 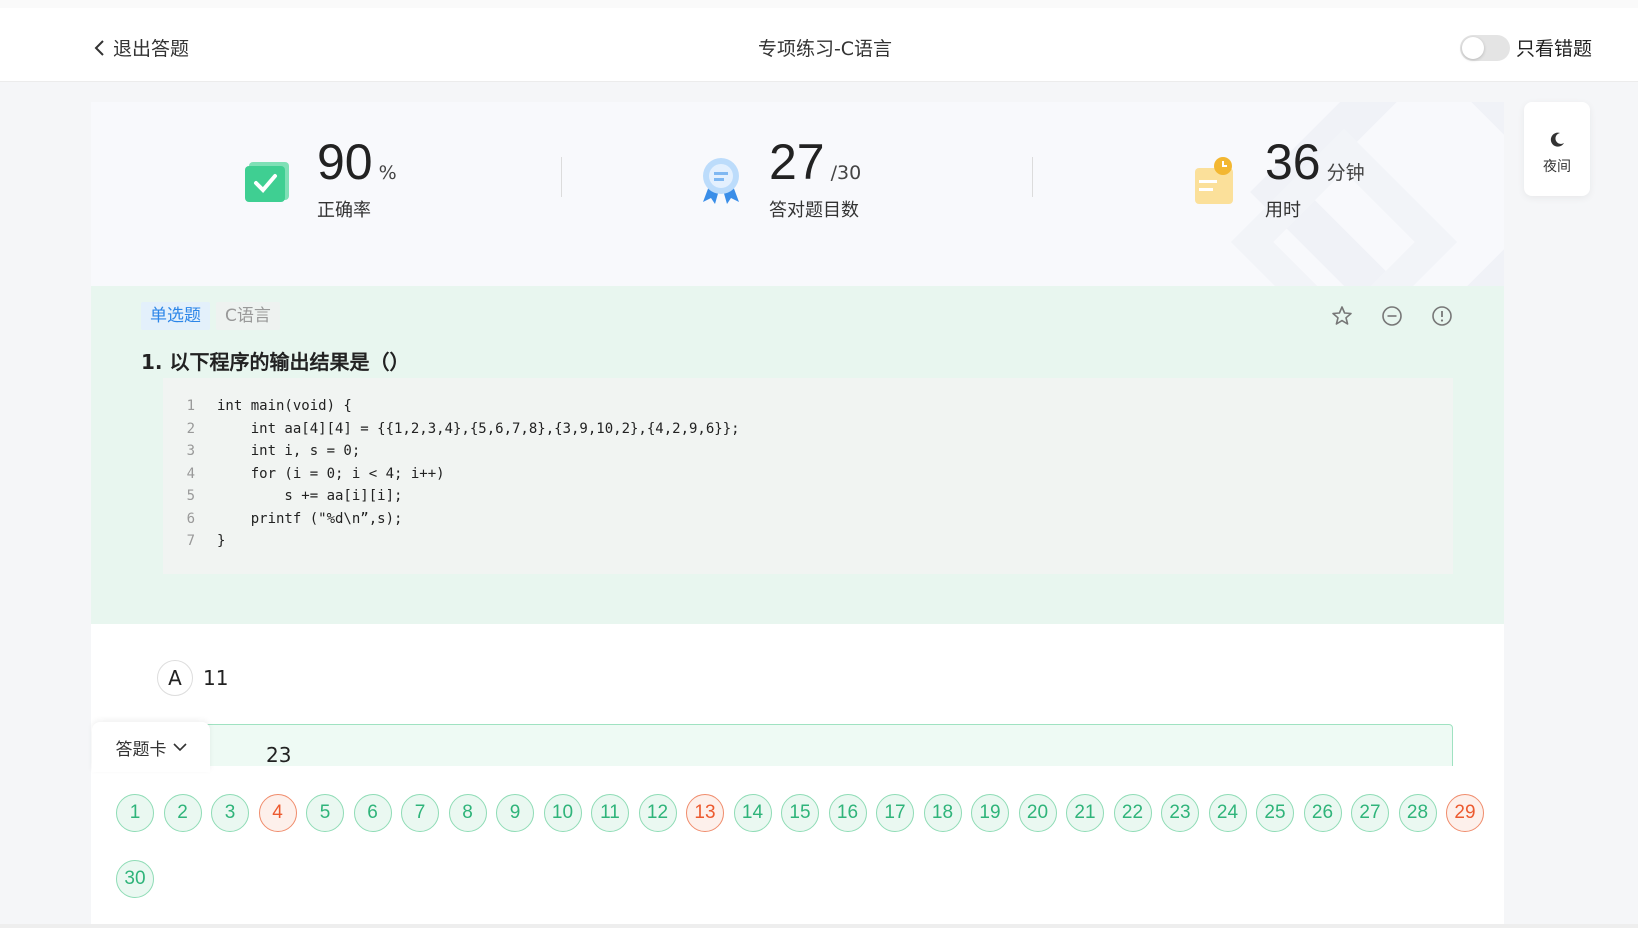 I want to click on moon-icon, so click(x=1557, y=139).